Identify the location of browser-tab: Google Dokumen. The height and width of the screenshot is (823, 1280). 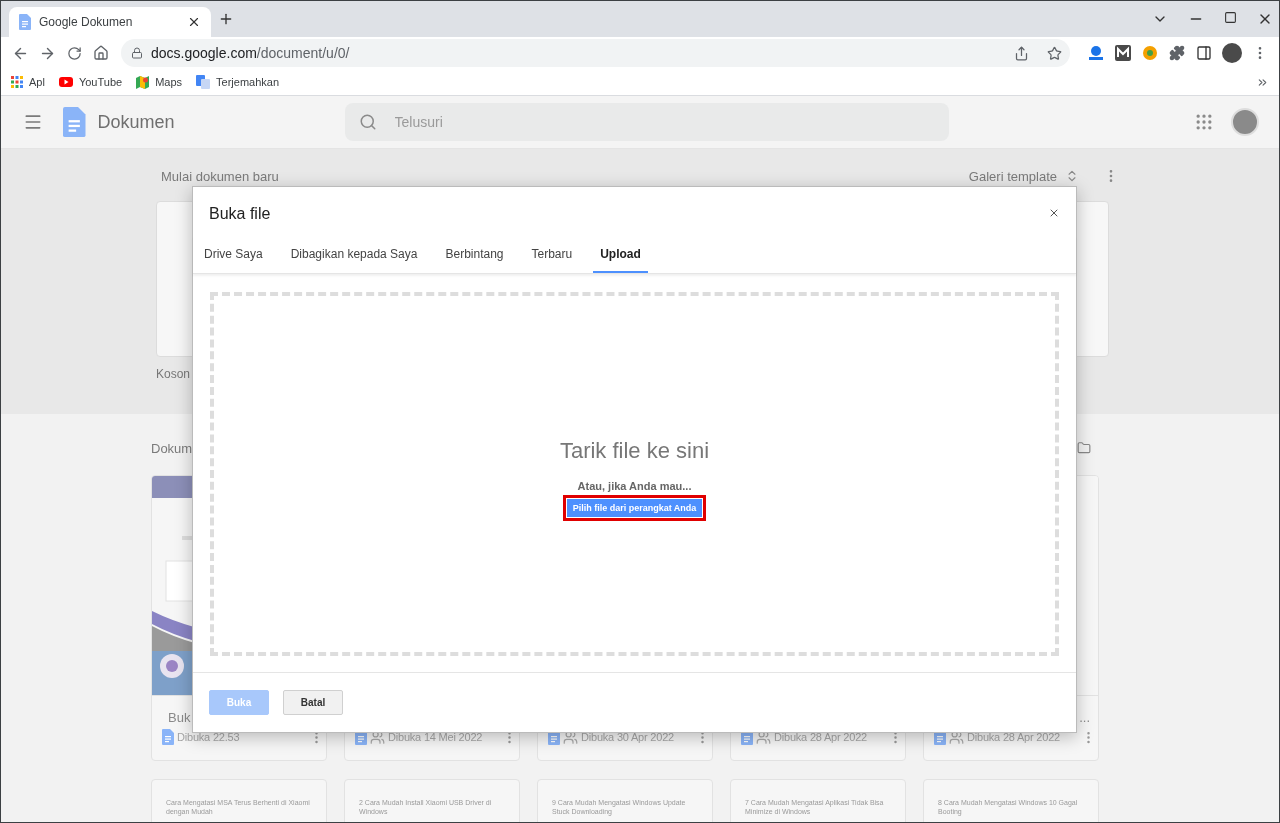
(110, 22).